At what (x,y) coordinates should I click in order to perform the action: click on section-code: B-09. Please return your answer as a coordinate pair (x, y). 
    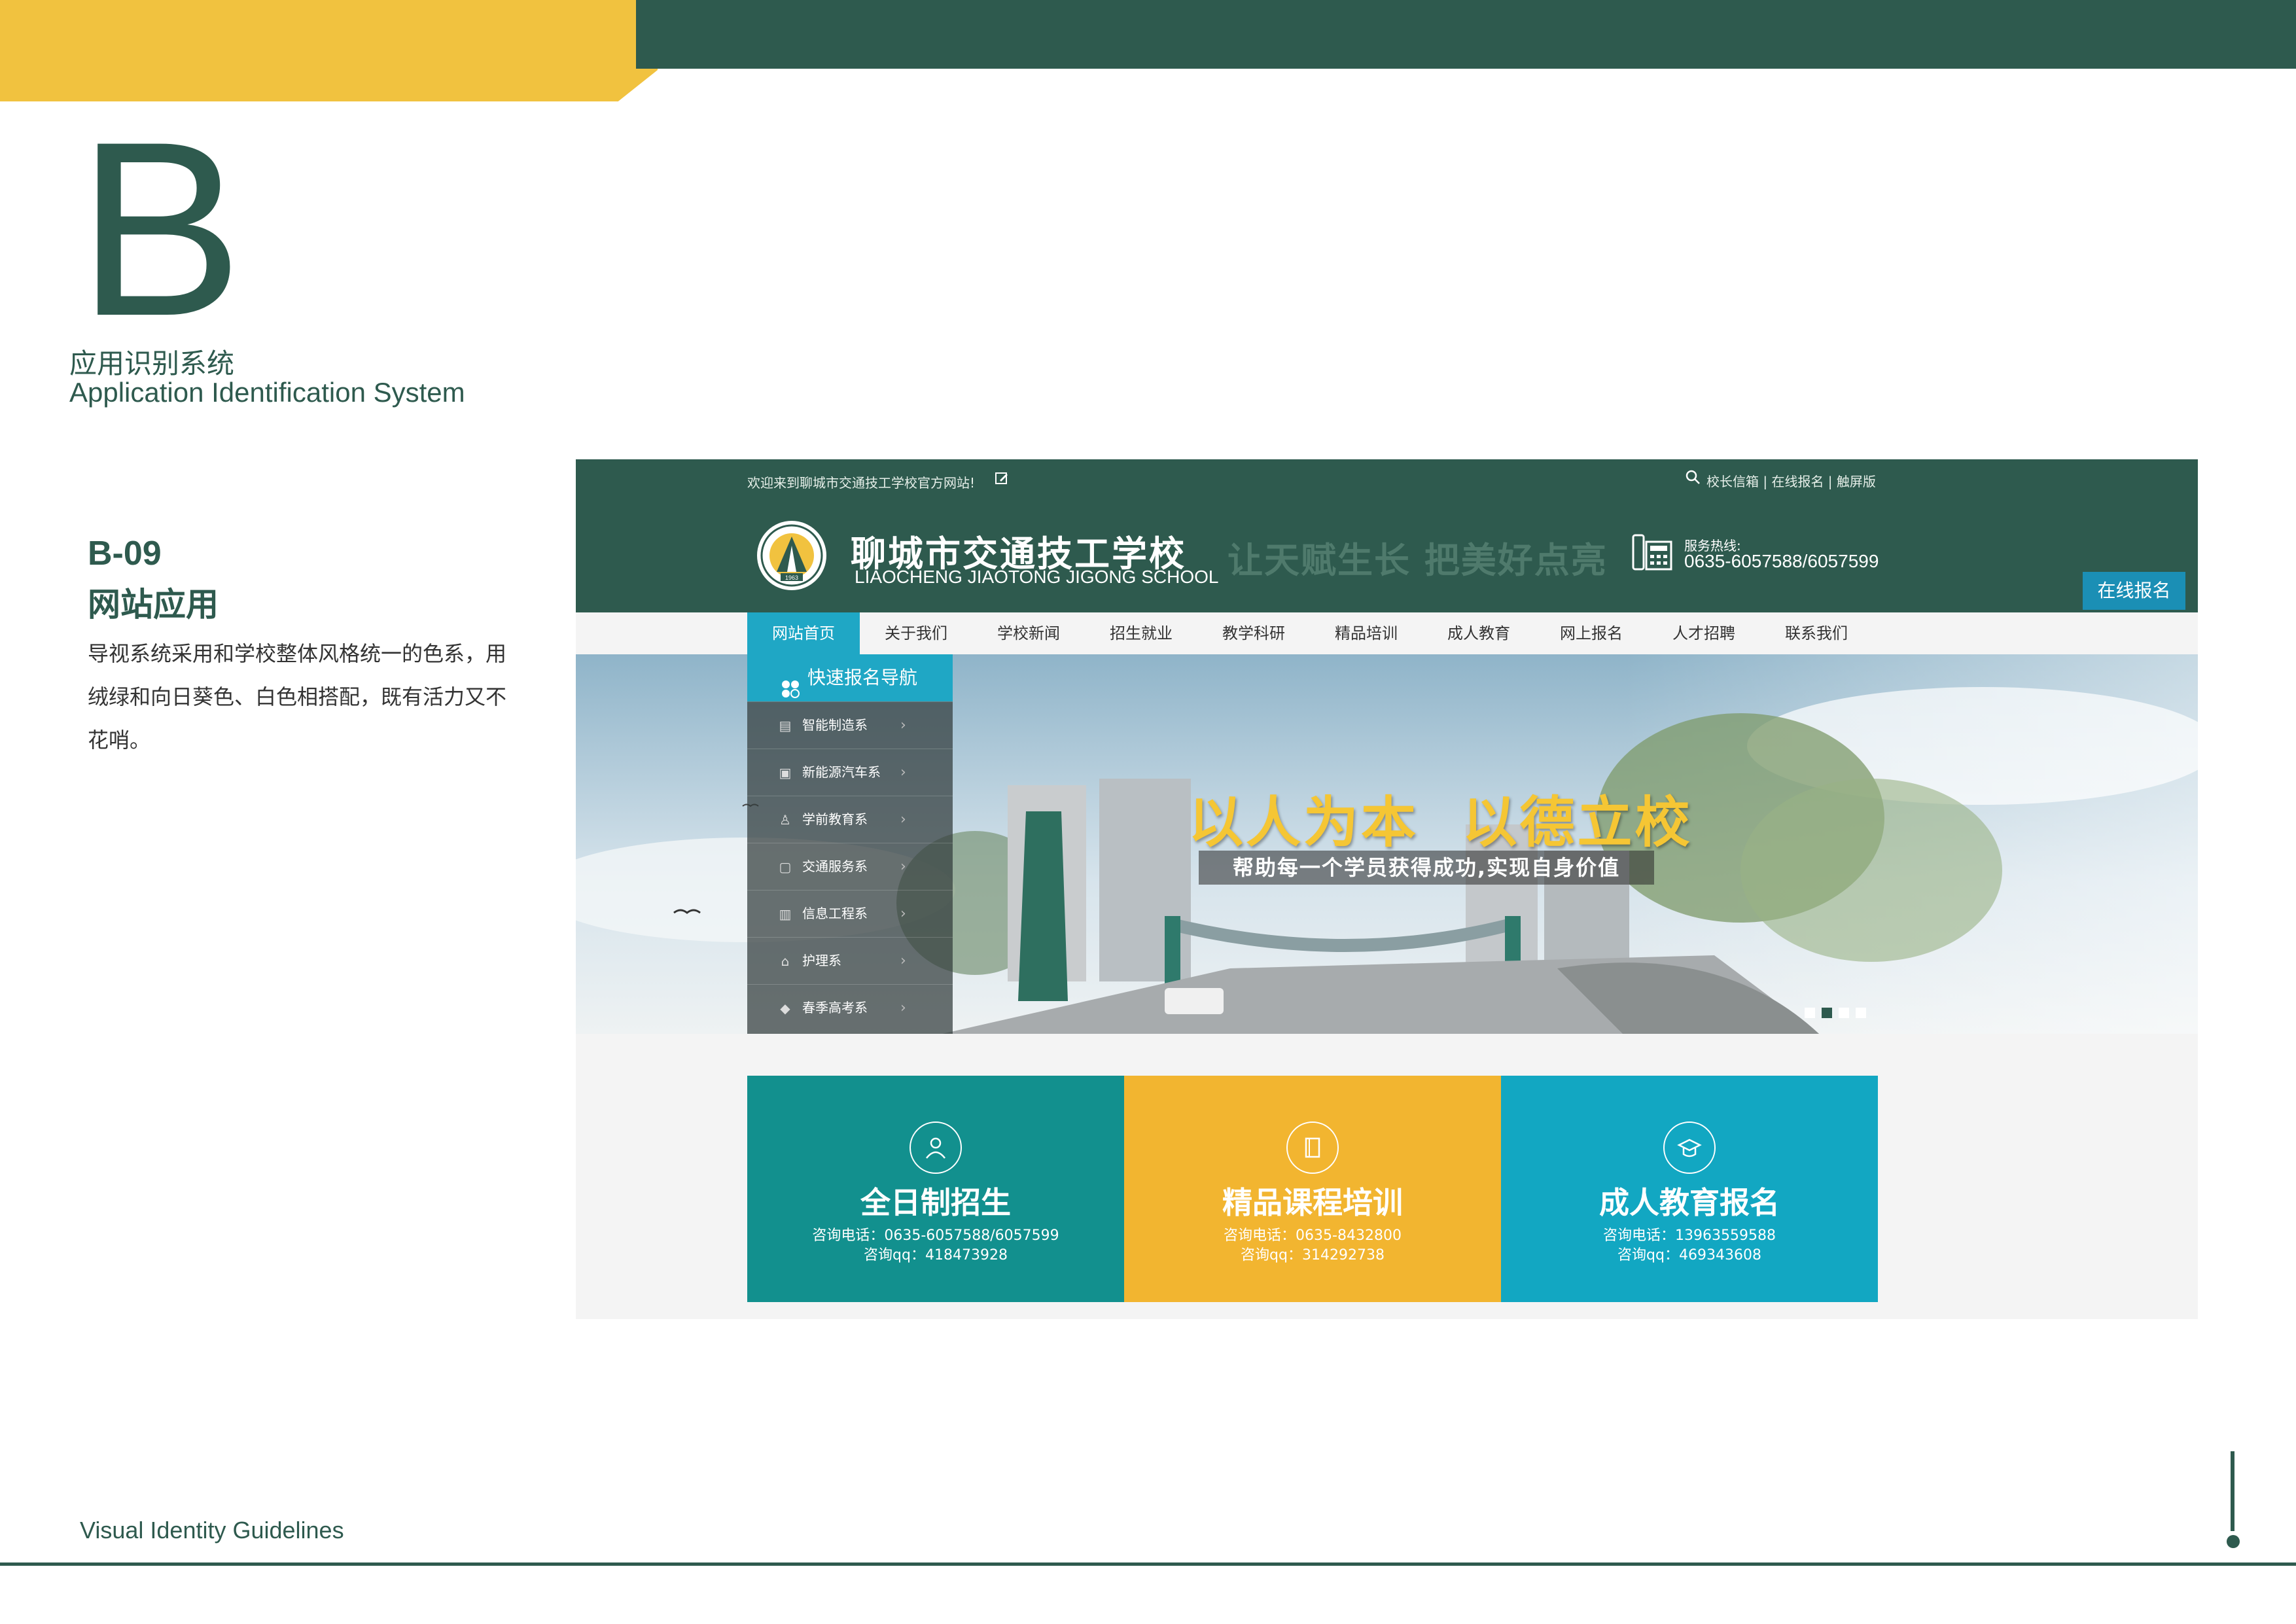
    Looking at the image, I should click on (125, 554).